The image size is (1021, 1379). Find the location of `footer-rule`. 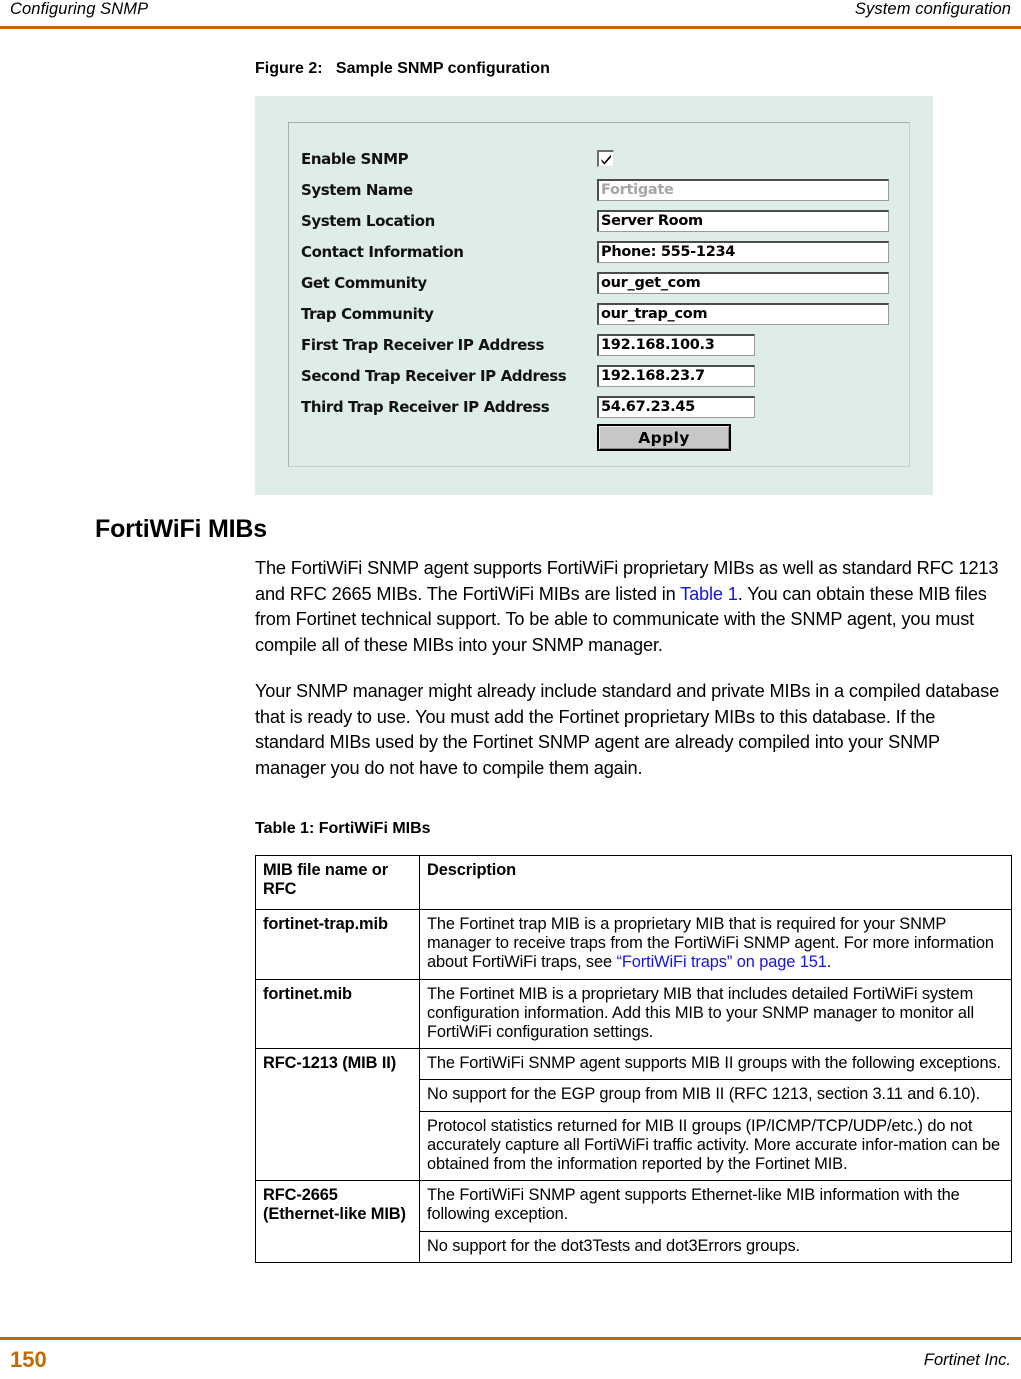

footer-rule is located at coordinates (510, 1338).